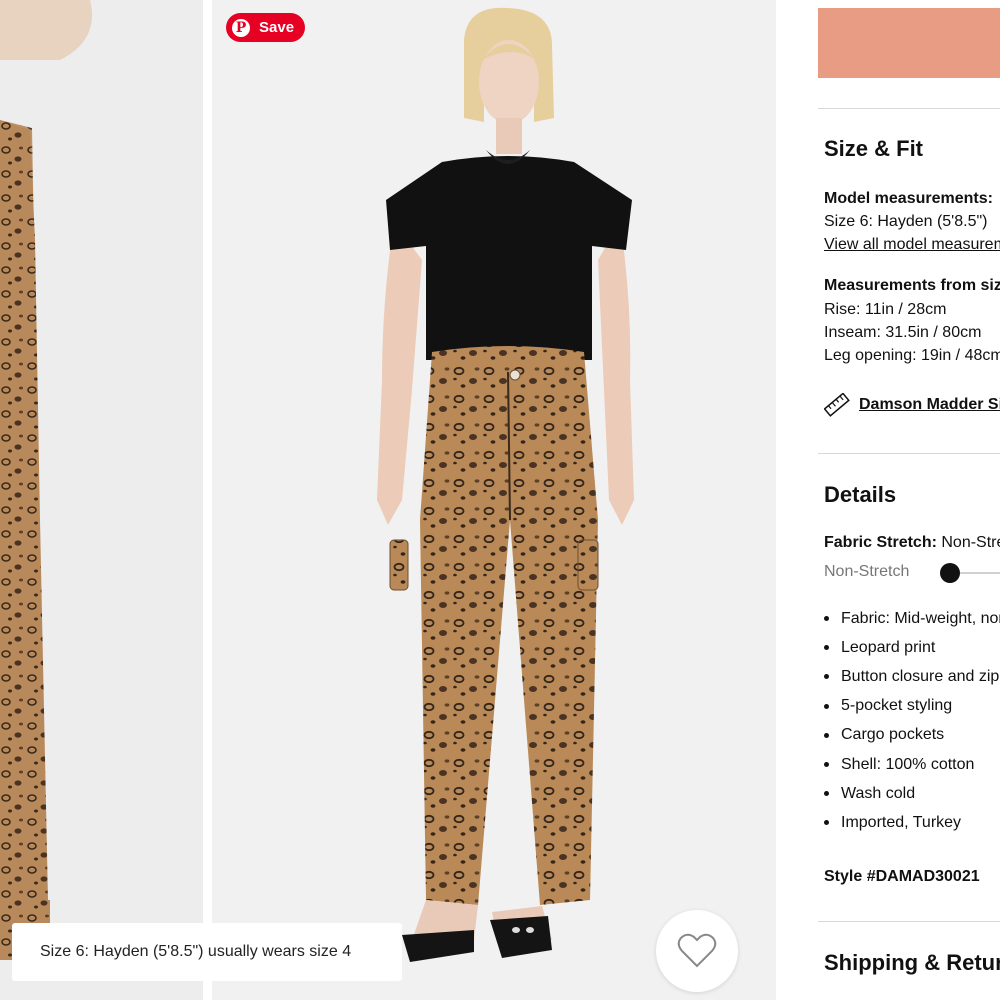 The width and height of the screenshot is (1000, 1000). I want to click on list-item: Cargo pockets, so click(912, 735).